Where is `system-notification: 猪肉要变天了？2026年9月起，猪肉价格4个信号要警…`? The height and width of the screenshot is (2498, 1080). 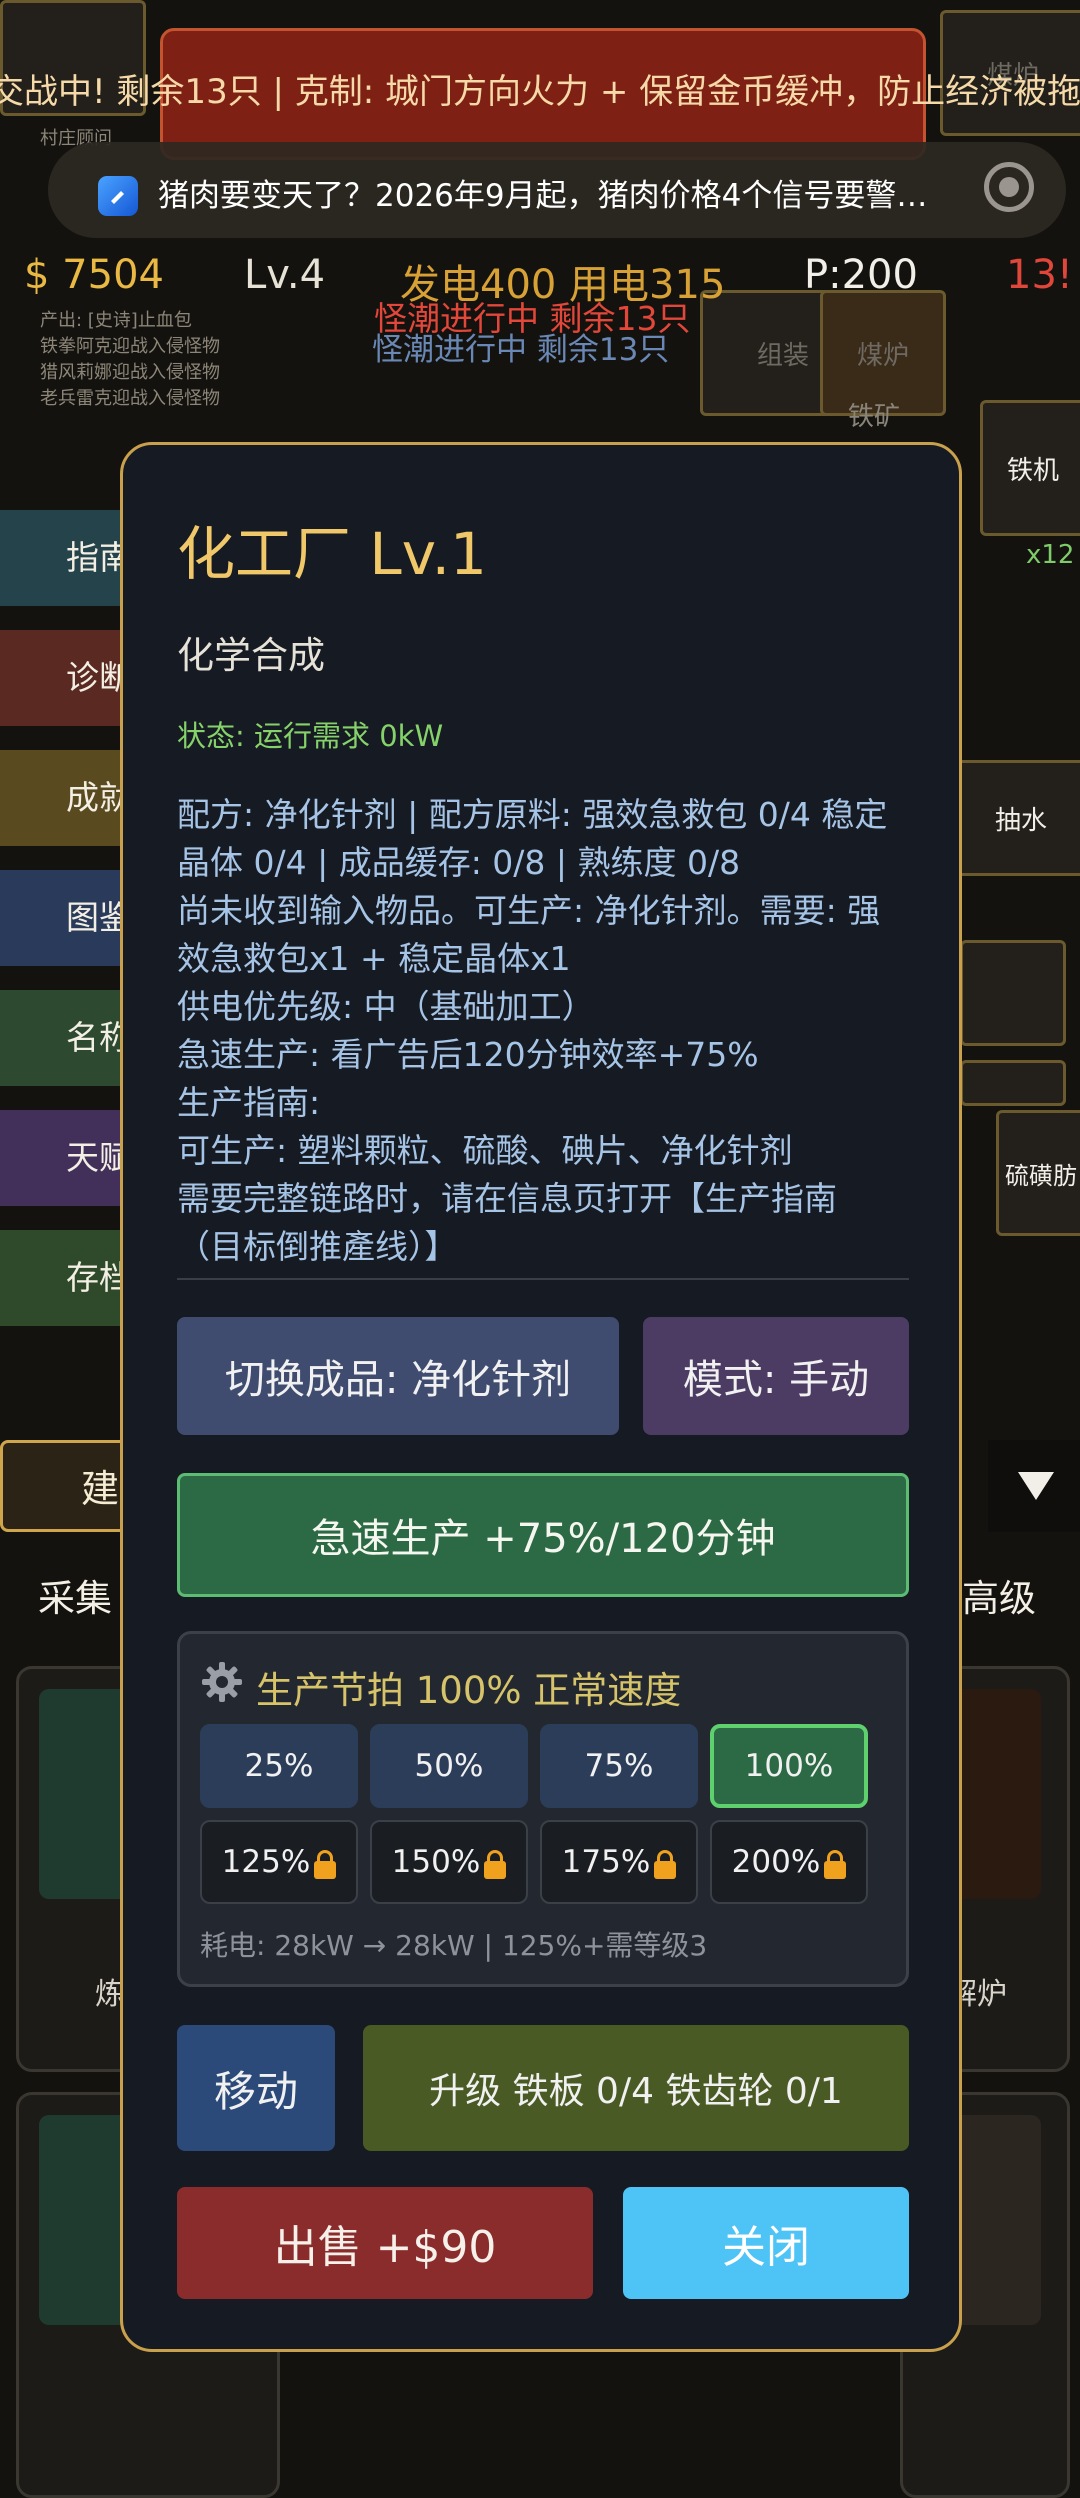
system-notification: 猪肉要变天了？2026年9月起，猪肉价格4个信号要警… is located at coordinates (557, 190).